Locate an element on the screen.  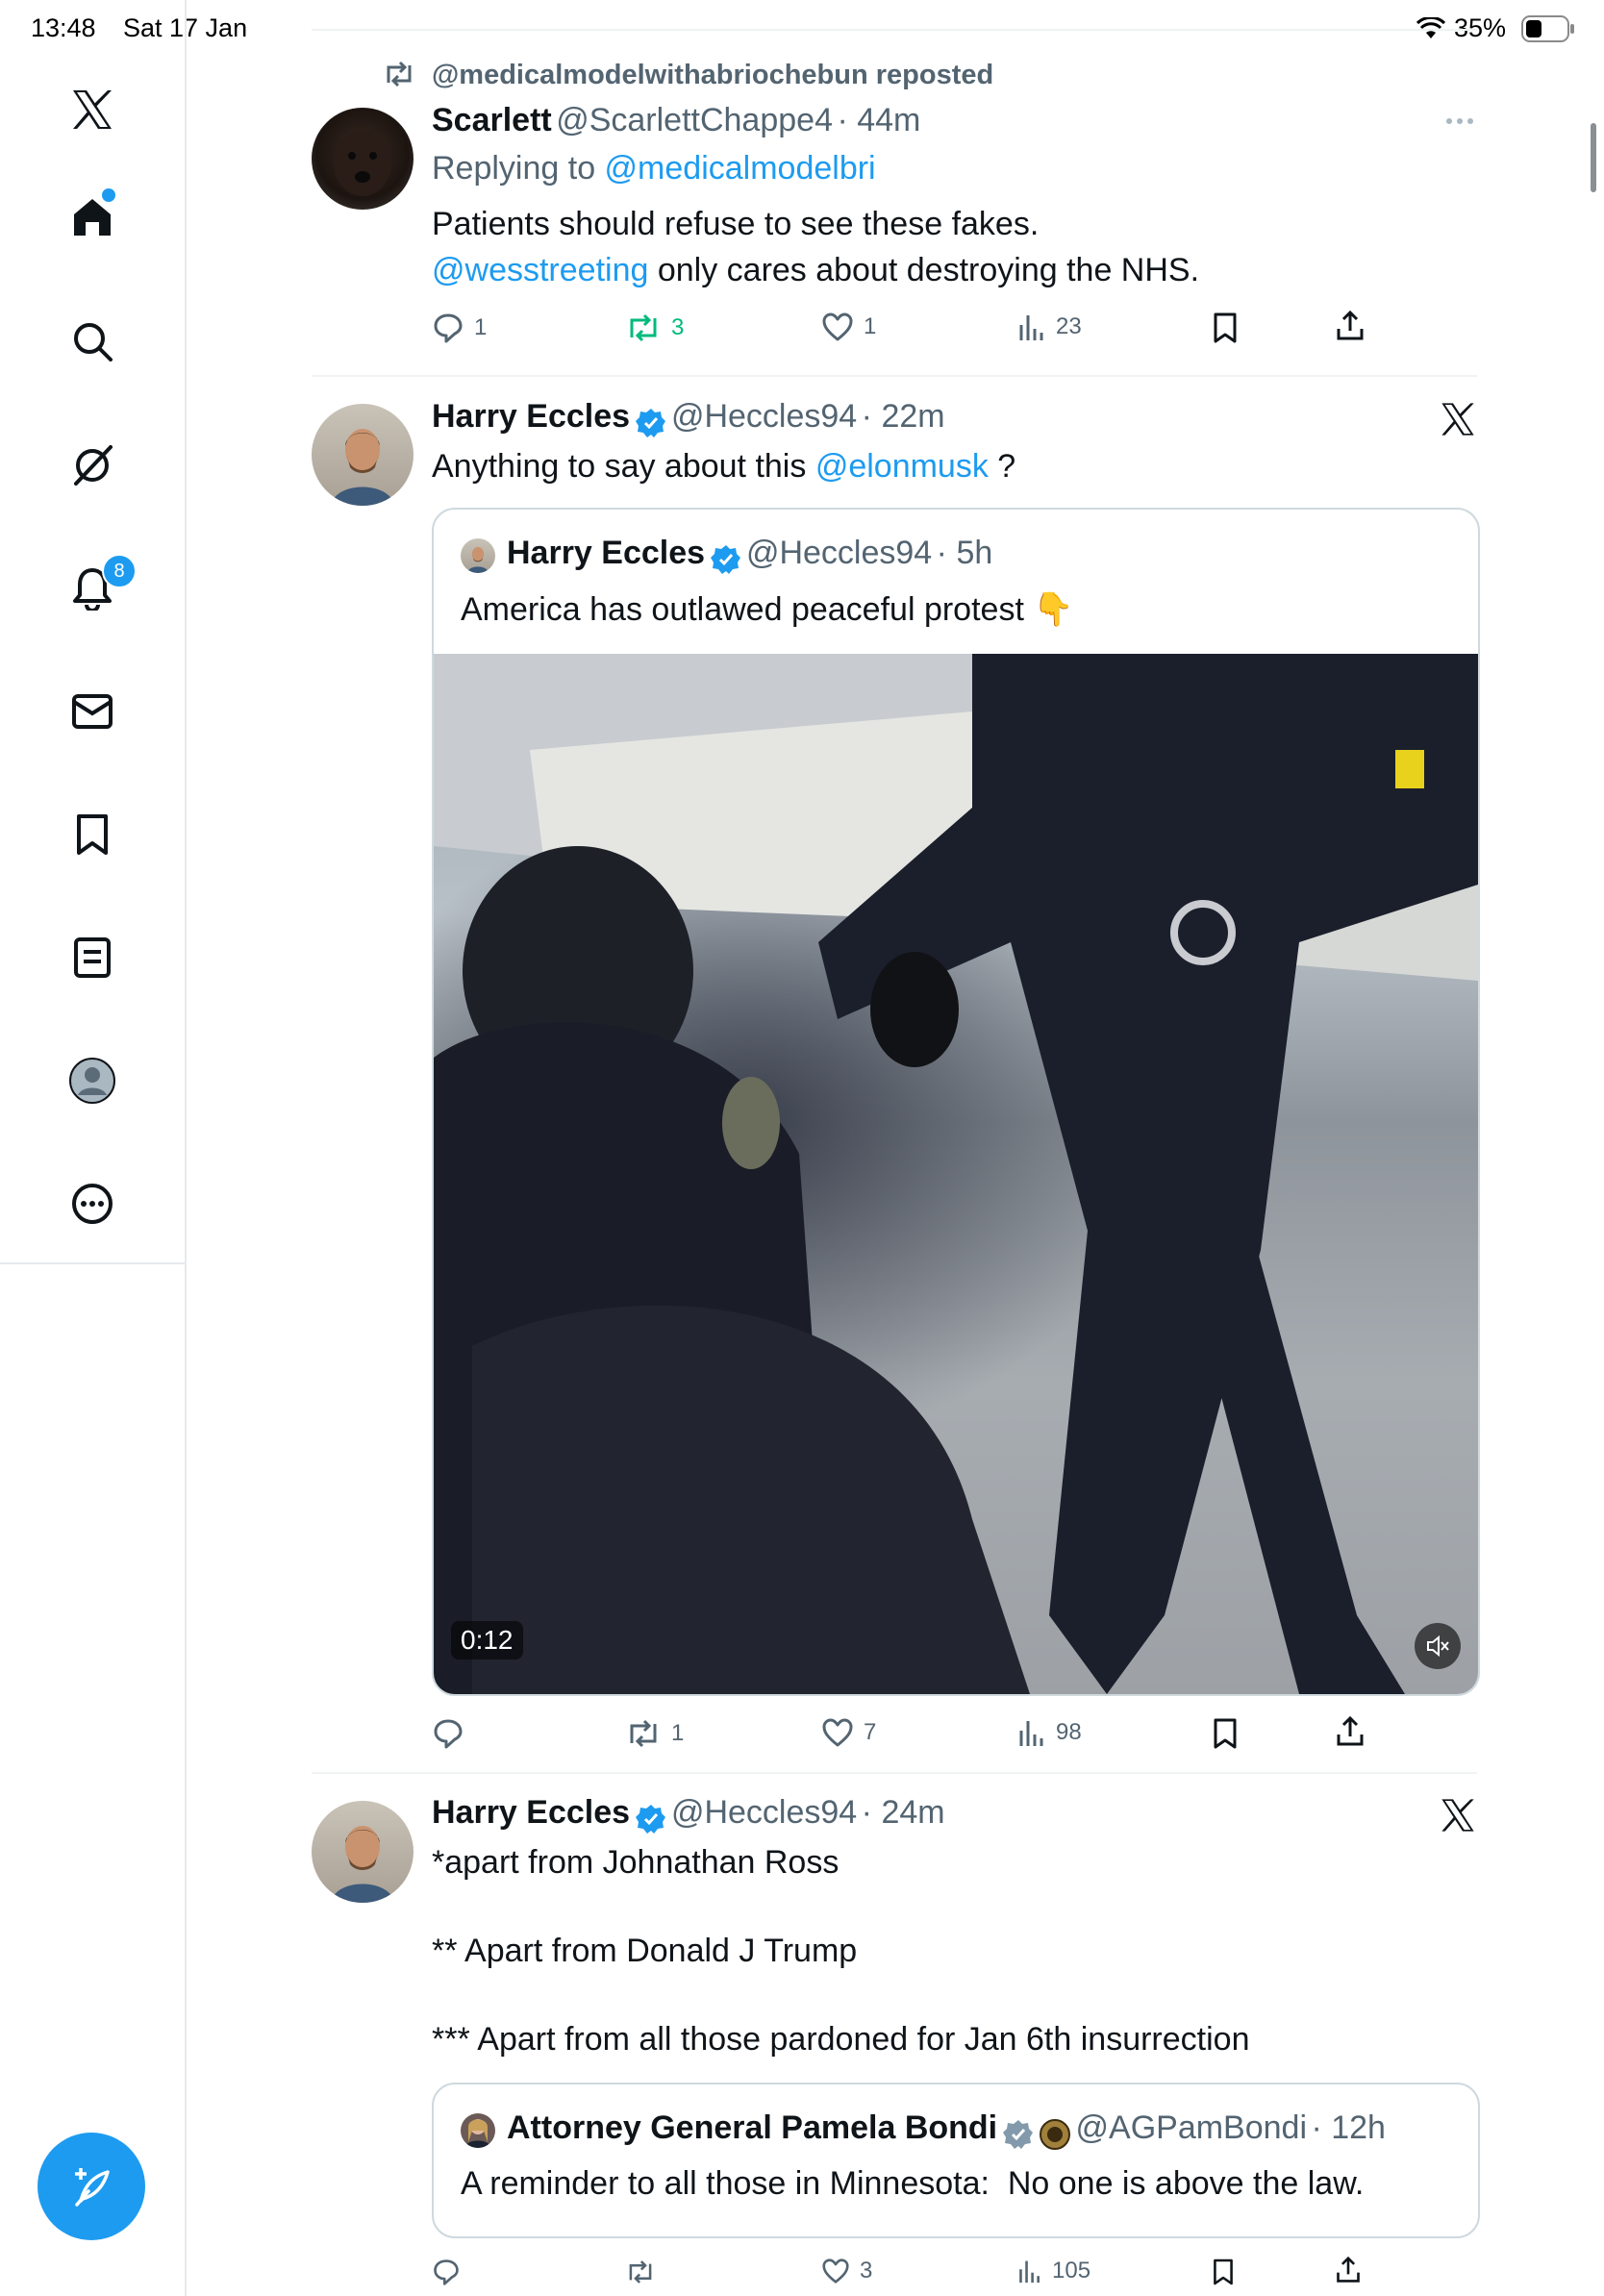
view-count: 98 is located at coordinates (1069, 1732).